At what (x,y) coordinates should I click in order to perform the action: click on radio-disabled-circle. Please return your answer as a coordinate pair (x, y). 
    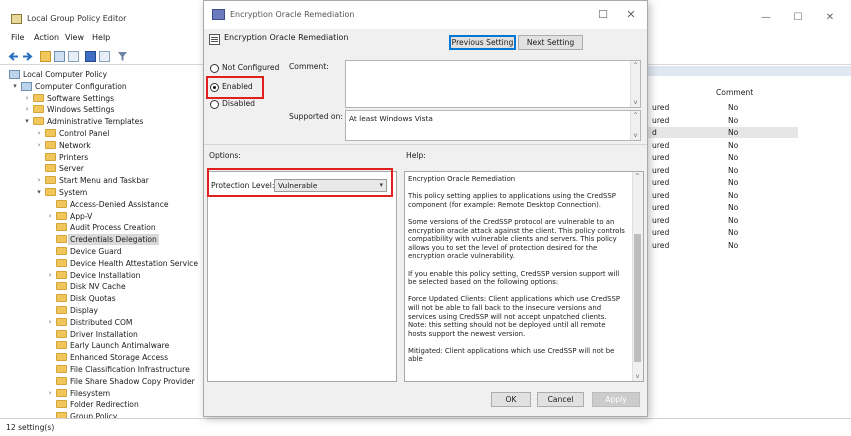
    Looking at the image, I should click on (214, 104).